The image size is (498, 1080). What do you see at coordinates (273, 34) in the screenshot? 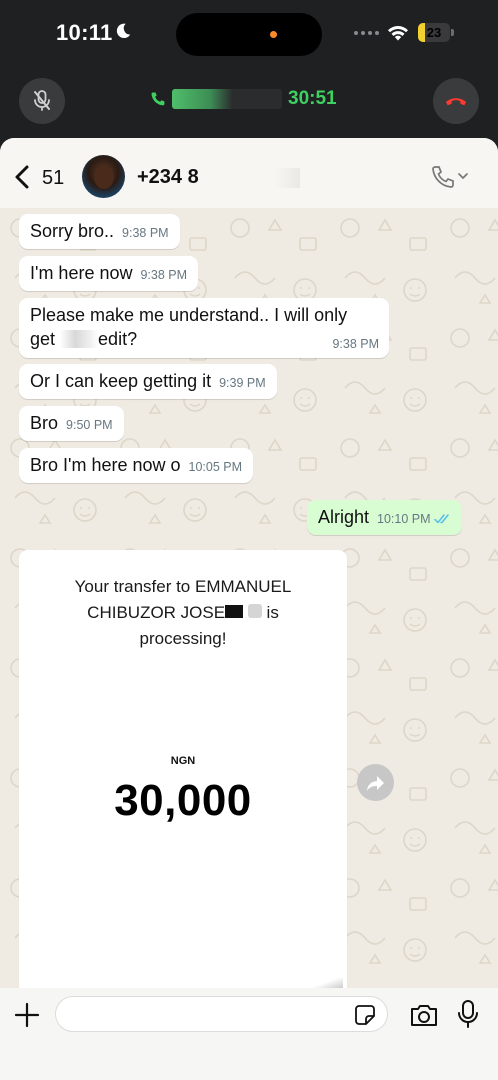
I see `privacy-indicator-dot` at bounding box center [273, 34].